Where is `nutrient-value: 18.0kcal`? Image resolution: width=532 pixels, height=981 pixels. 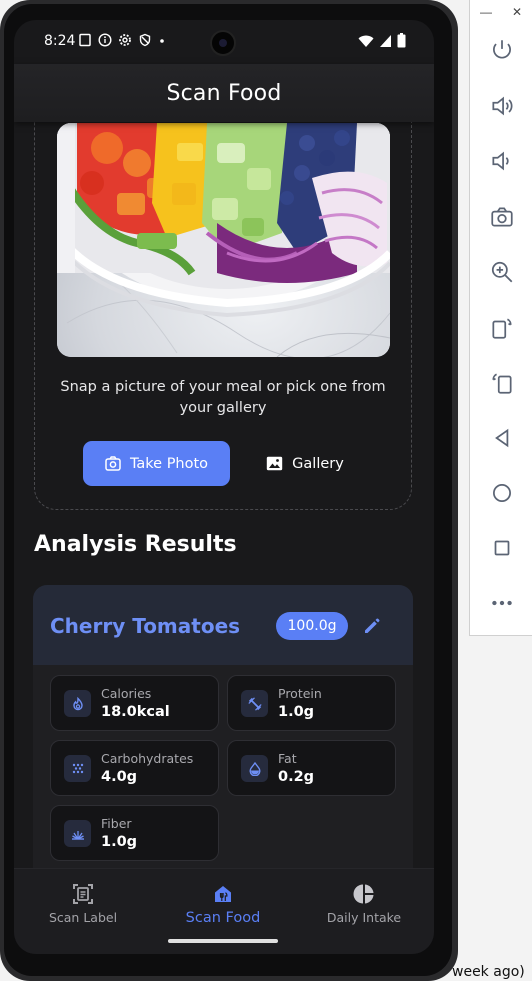
nutrient-value: 18.0kcal is located at coordinates (135, 712).